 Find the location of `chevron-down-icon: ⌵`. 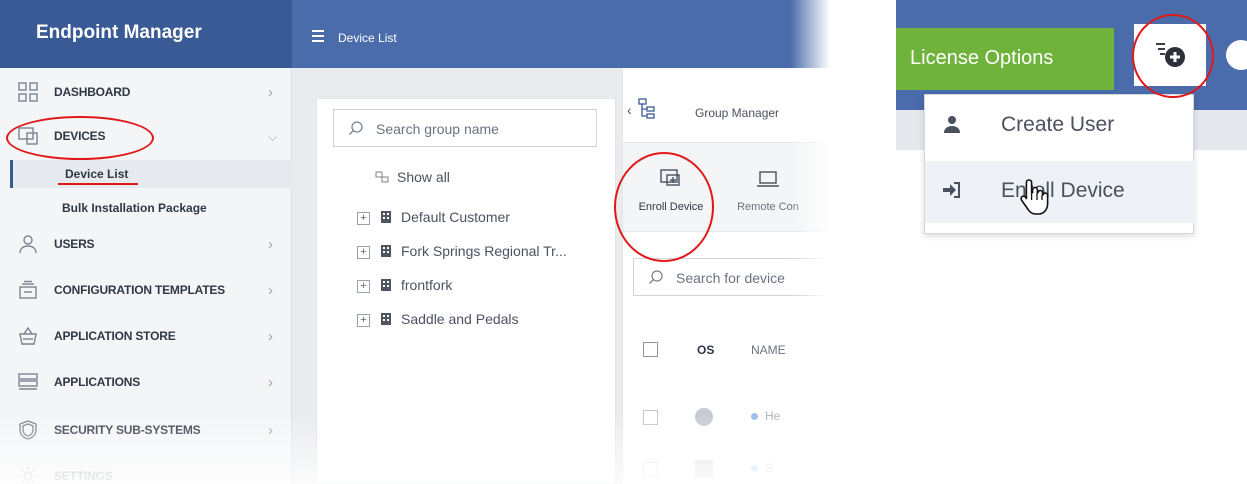

chevron-down-icon: ⌵ is located at coordinates (273, 137).